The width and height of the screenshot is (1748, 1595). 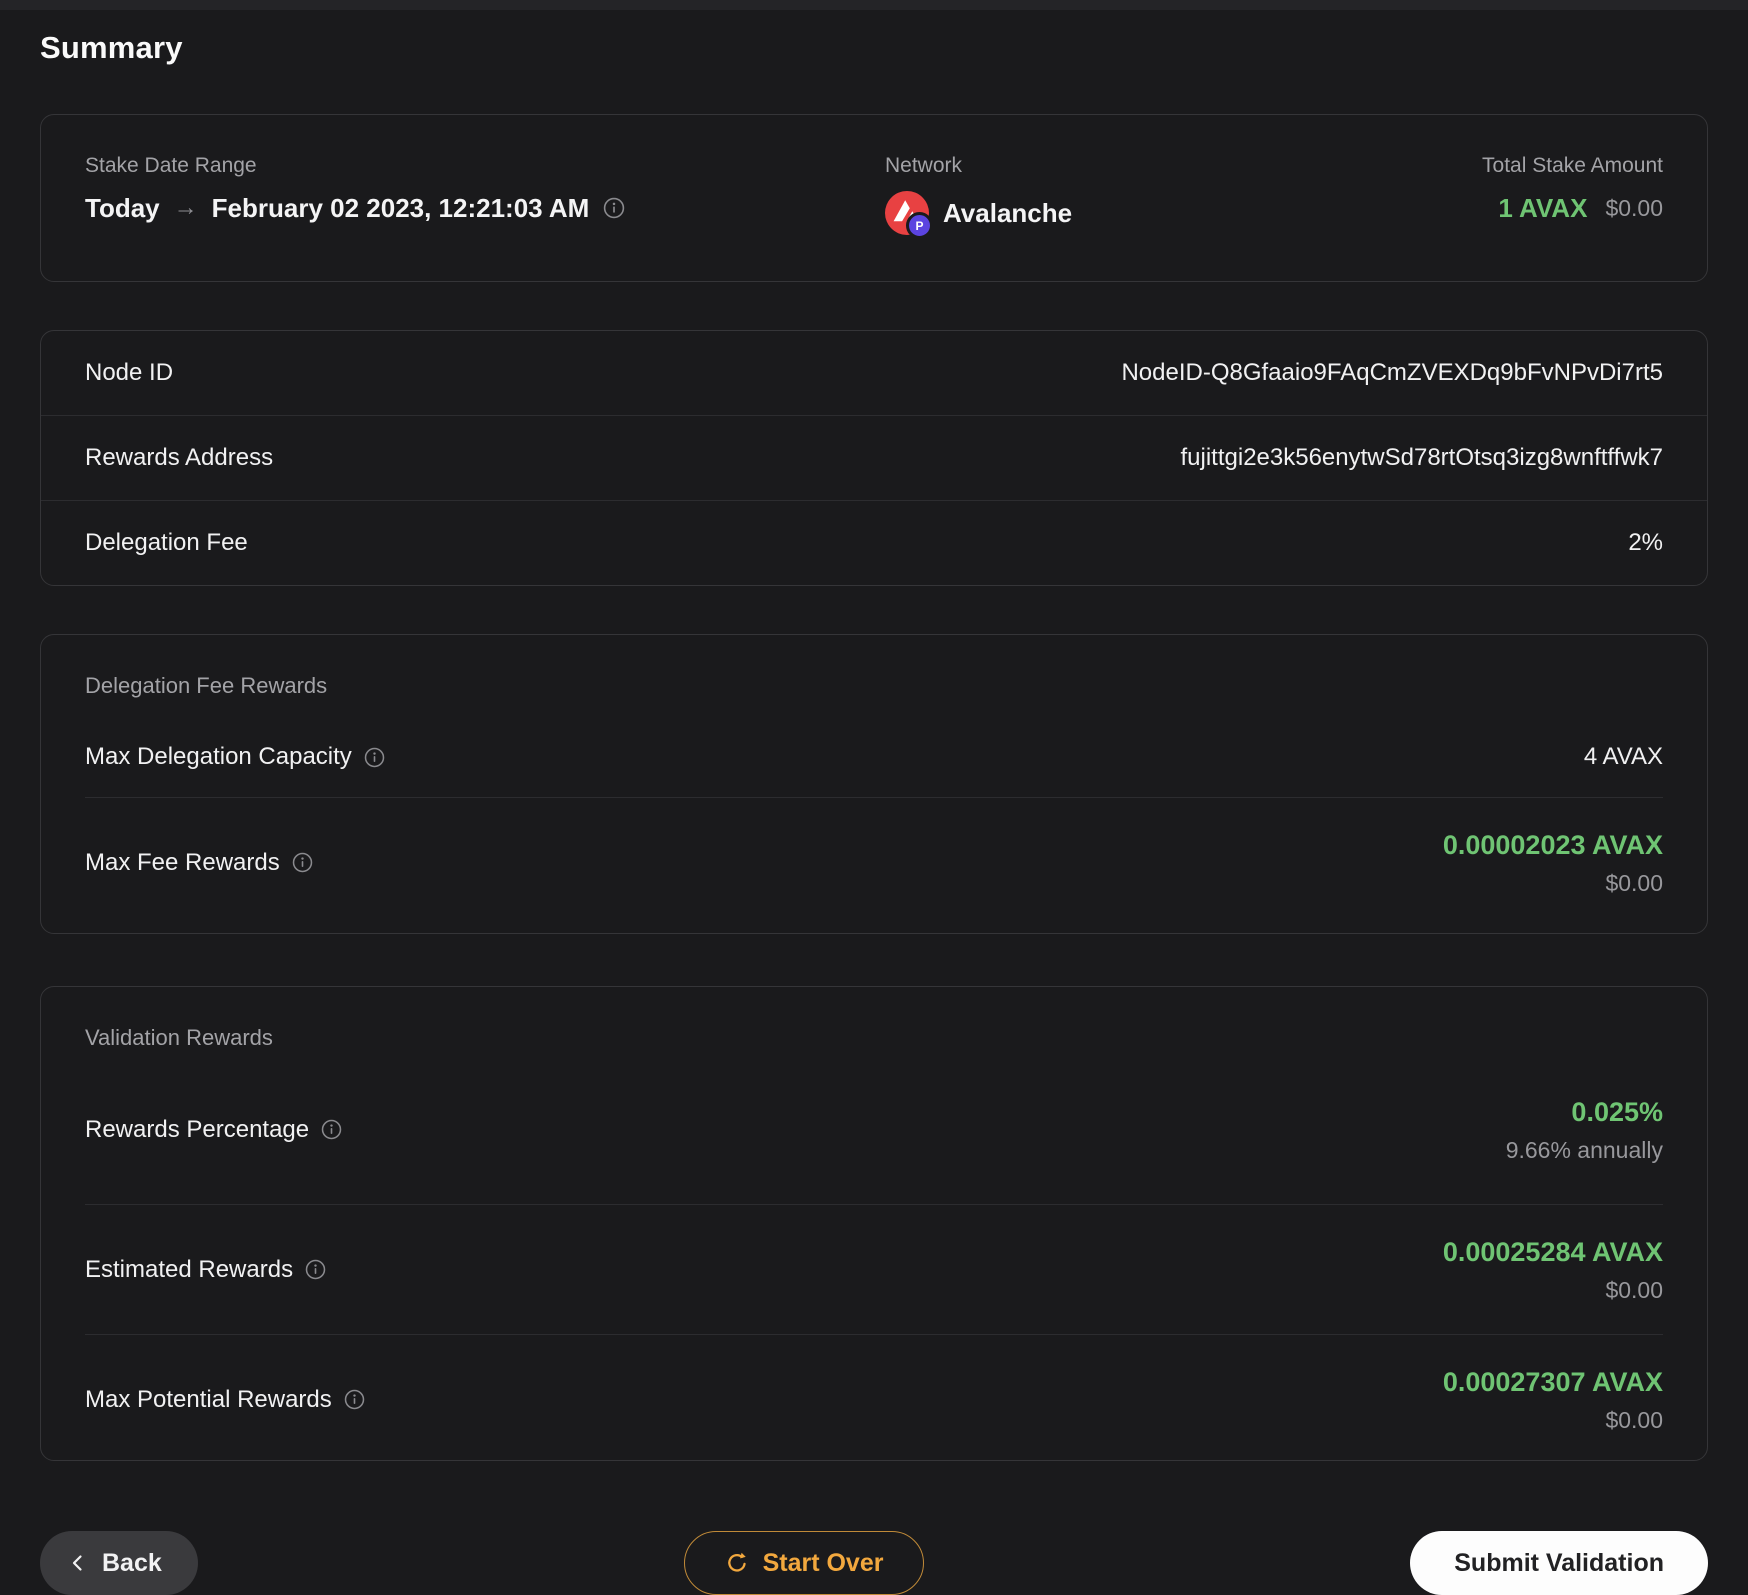 I want to click on start-over-button: Start Over, so click(x=804, y=1563).